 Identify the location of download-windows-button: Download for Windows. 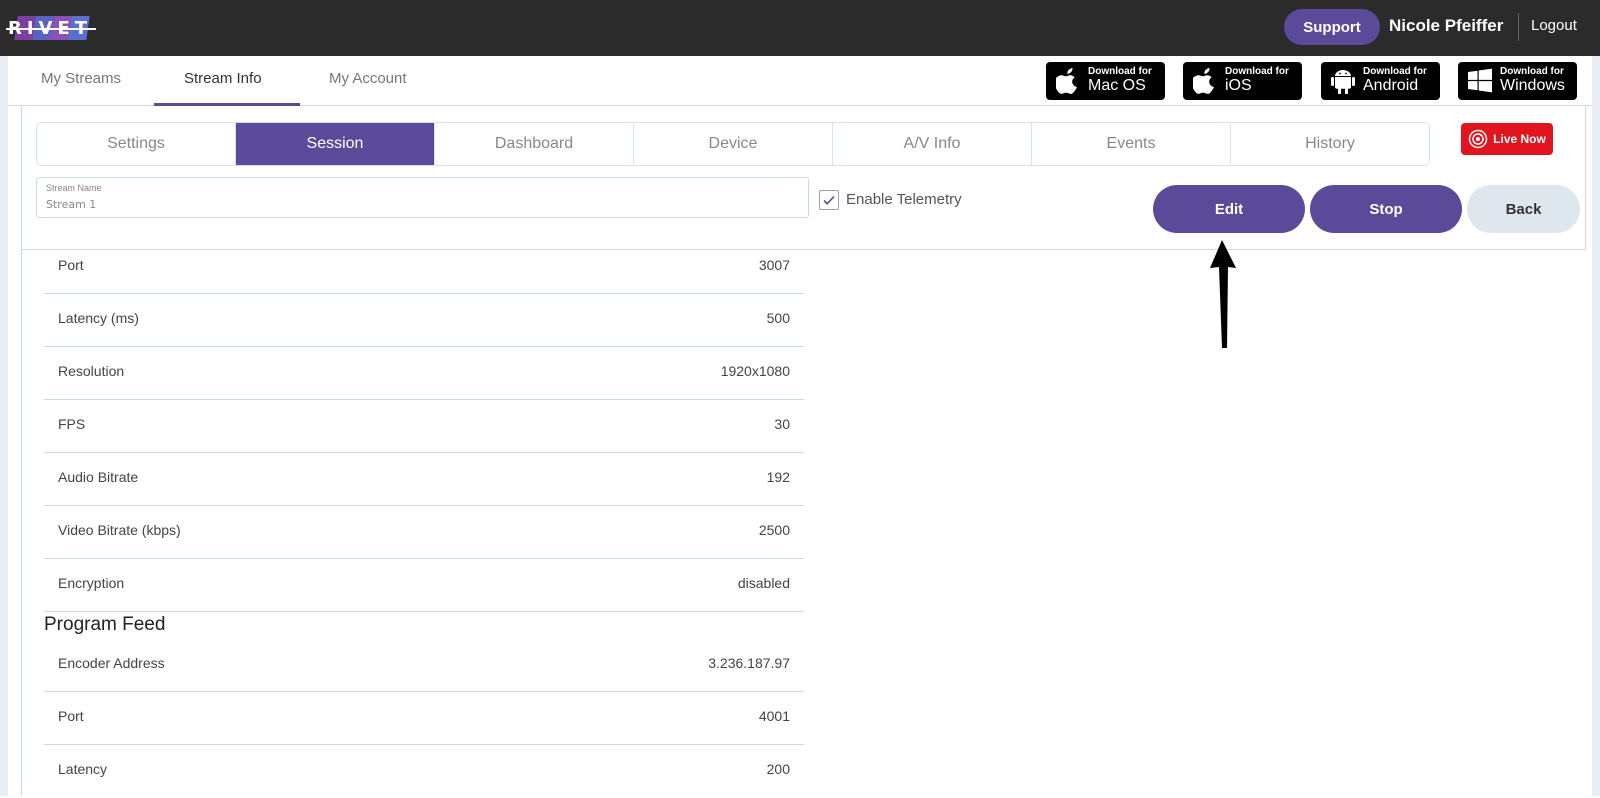
(1517, 81).